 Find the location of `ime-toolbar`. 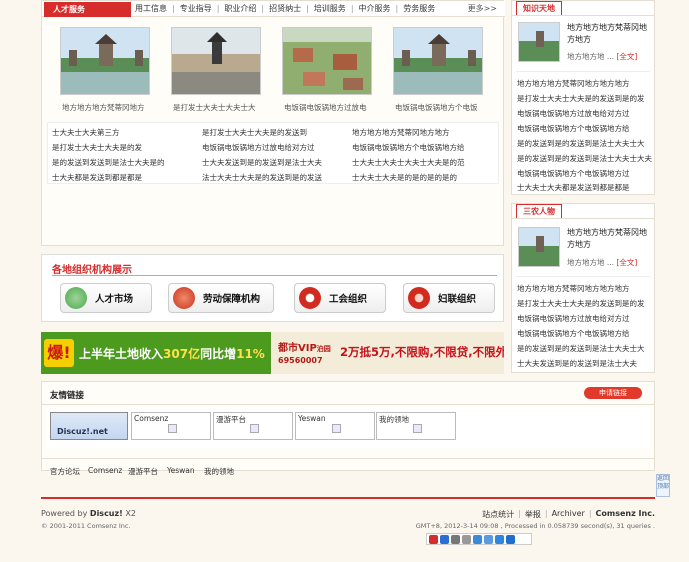

ime-toolbar is located at coordinates (479, 539).